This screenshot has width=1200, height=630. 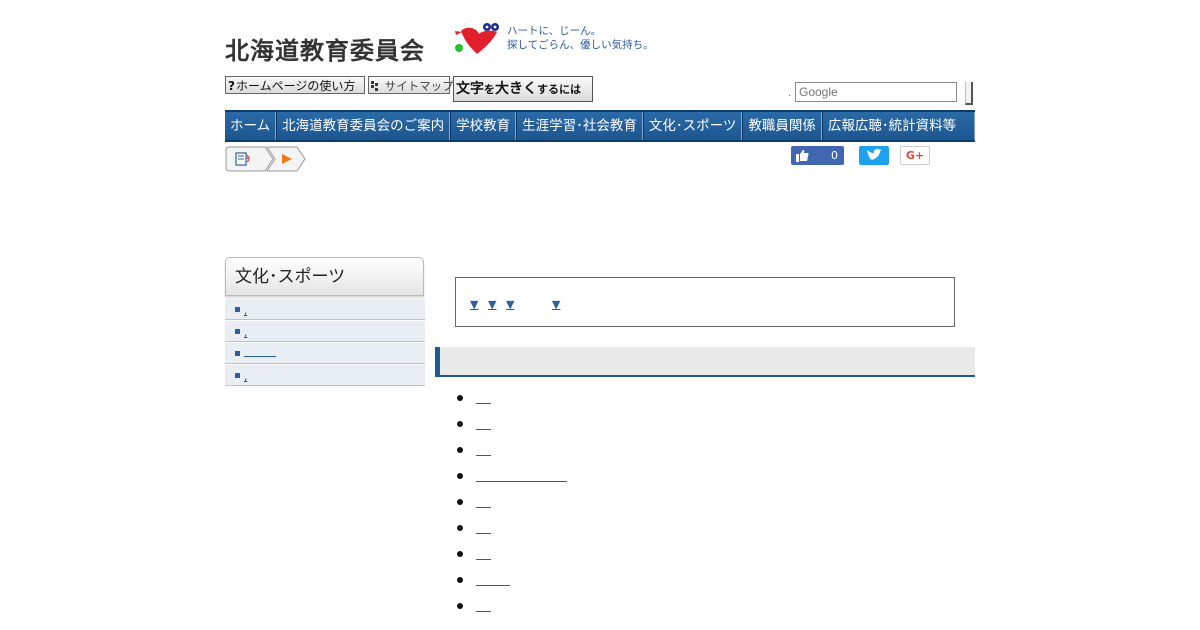 I want to click on question-icon: ?, so click(x=231, y=86).